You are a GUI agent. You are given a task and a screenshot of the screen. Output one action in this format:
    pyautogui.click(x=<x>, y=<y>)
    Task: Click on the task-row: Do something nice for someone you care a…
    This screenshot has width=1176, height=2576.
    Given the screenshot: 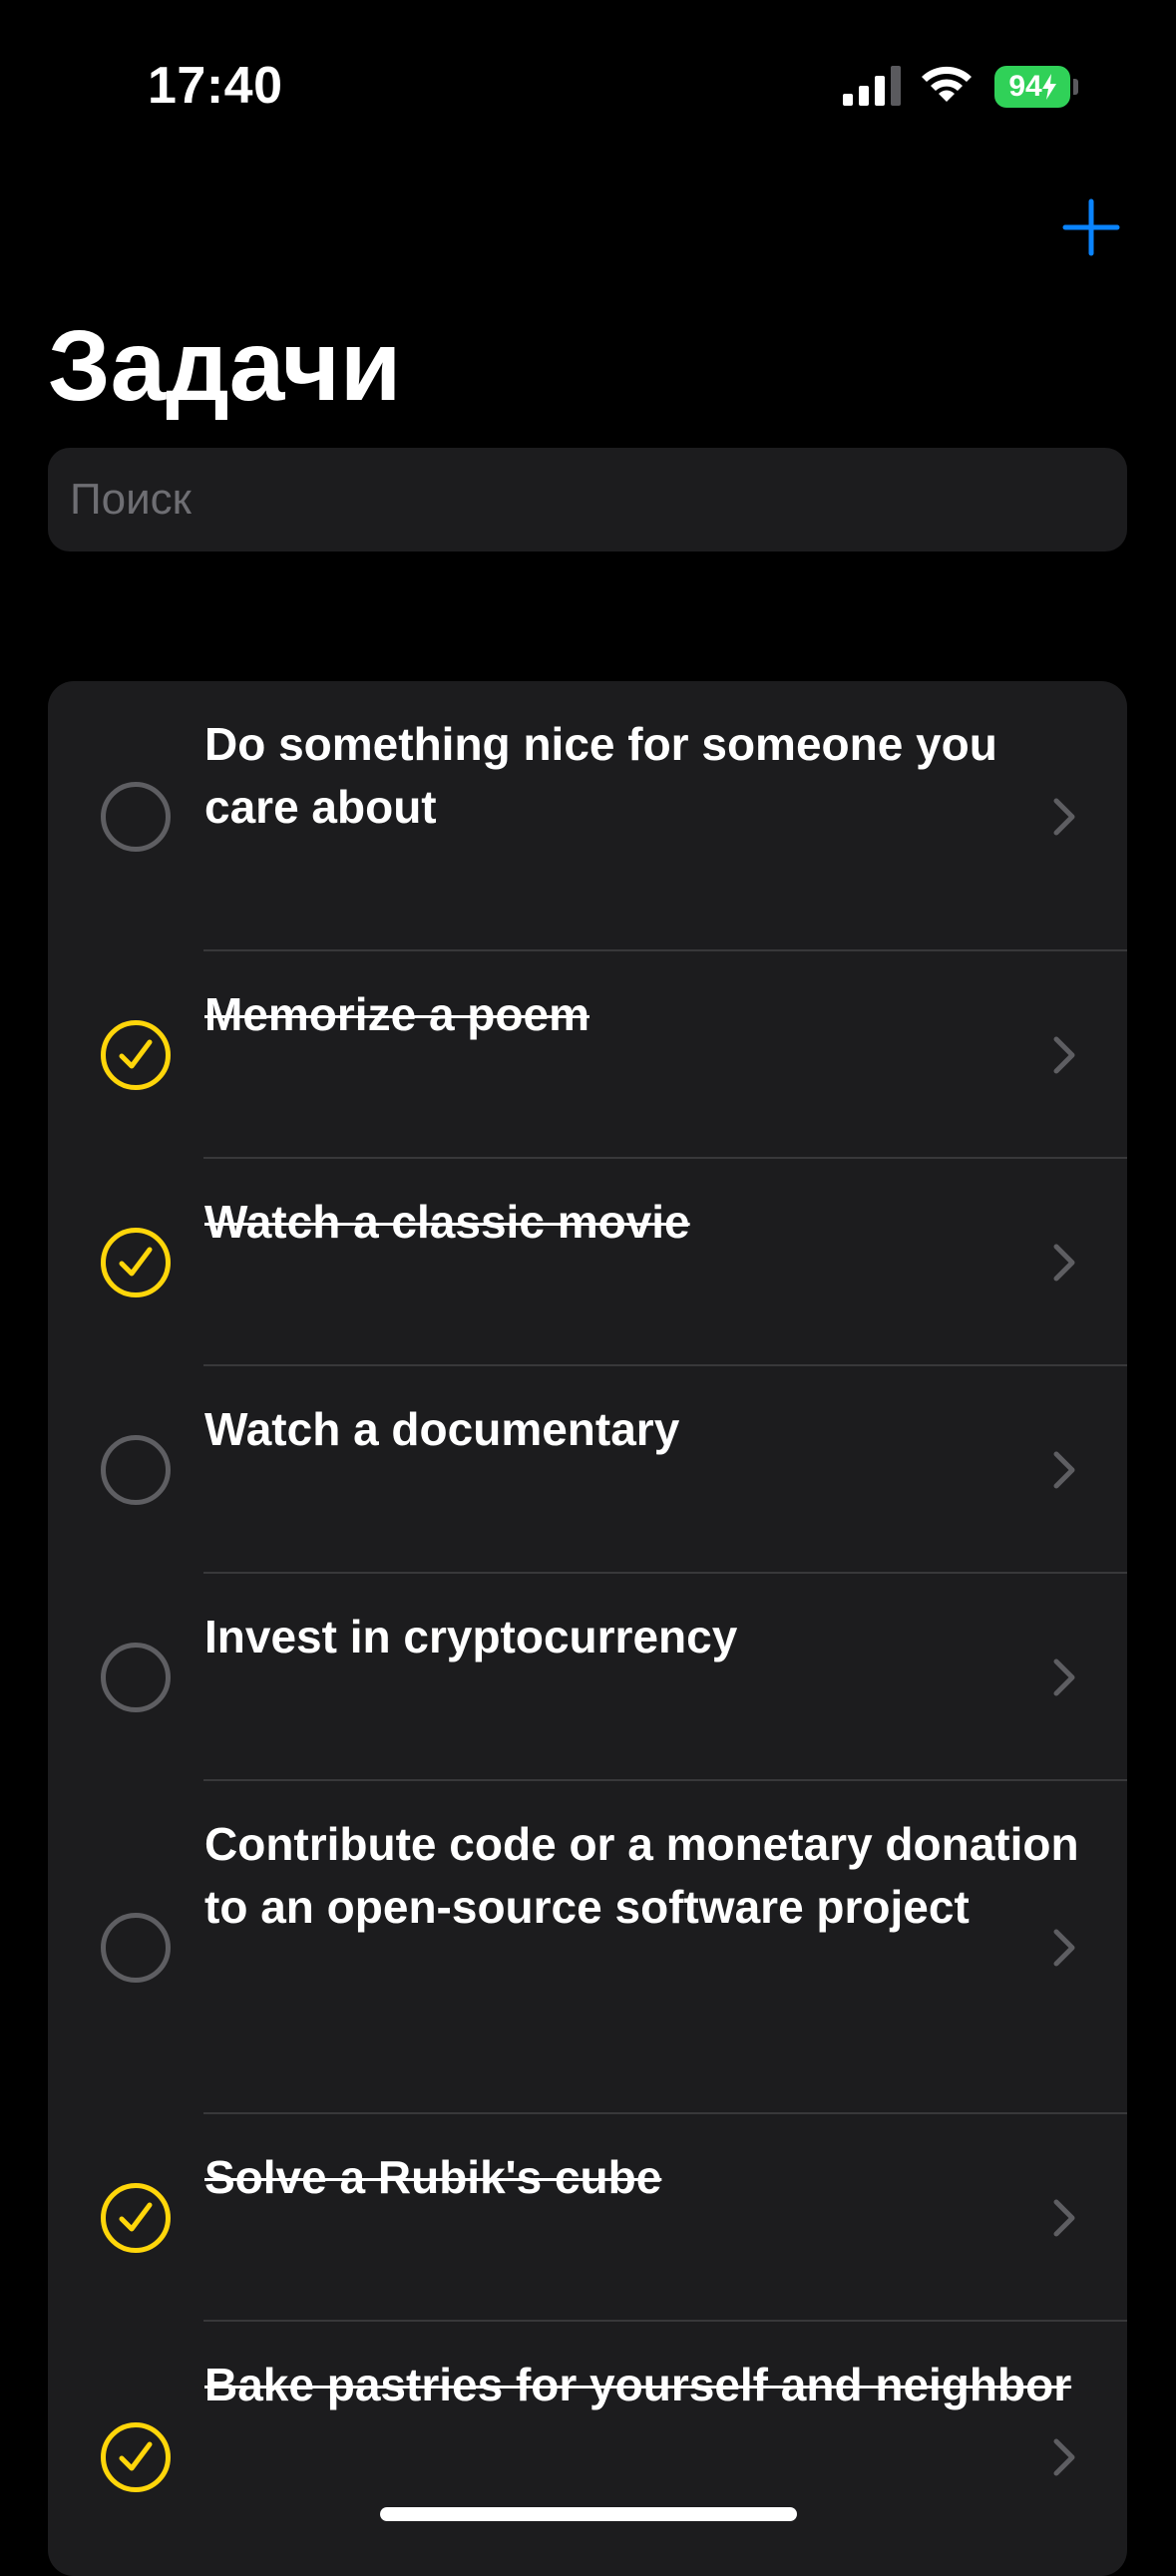 What is the action you would take?
    pyautogui.click(x=588, y=816)
    